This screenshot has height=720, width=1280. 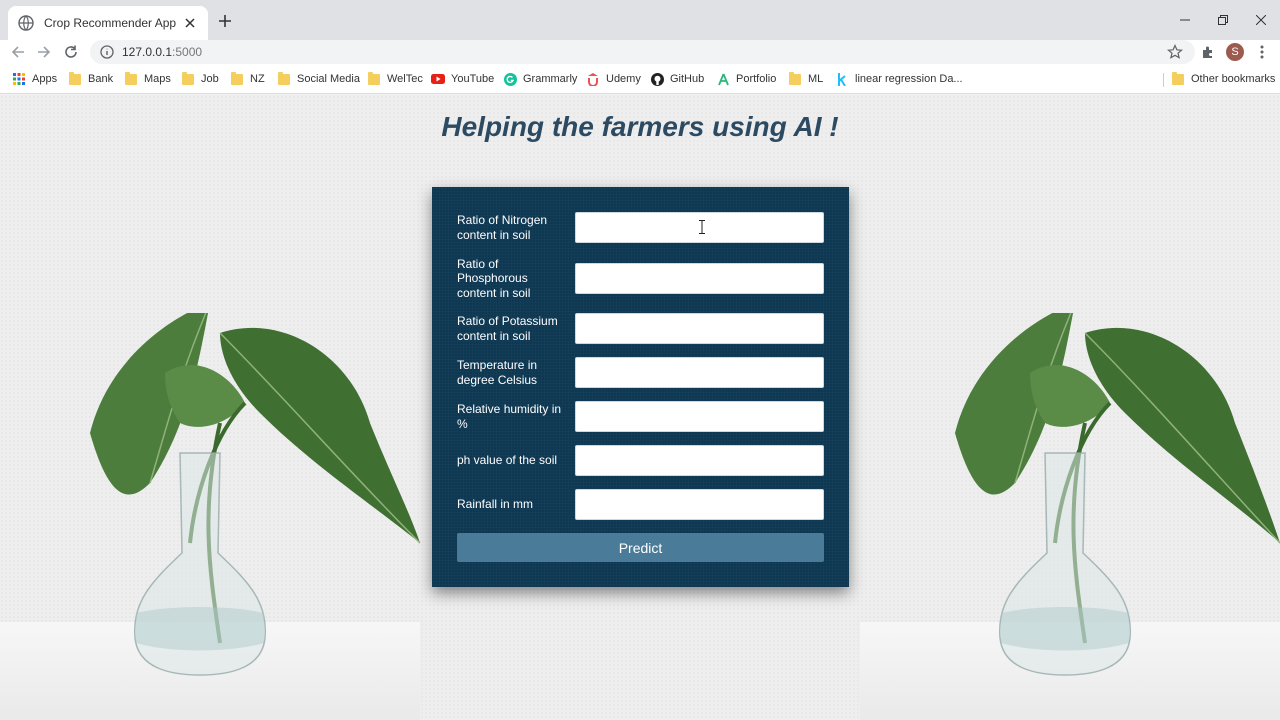 What do you see at coordinates (18, 52) in the screenshot?
I see `back-arrow-icon` at bounding box center [18, 52].